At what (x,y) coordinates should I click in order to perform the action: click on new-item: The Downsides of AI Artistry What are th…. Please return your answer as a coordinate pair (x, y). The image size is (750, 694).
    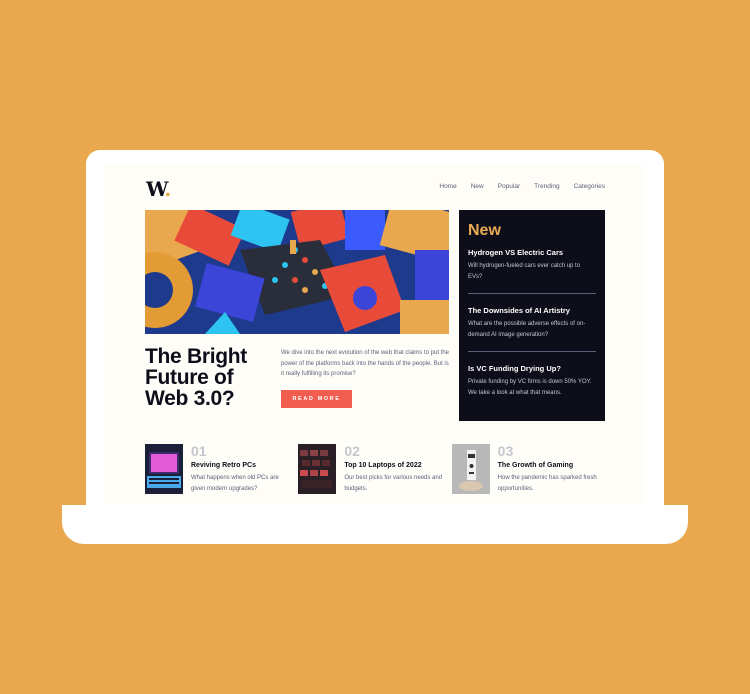
    Looking at the image, I should click on (532, 329).